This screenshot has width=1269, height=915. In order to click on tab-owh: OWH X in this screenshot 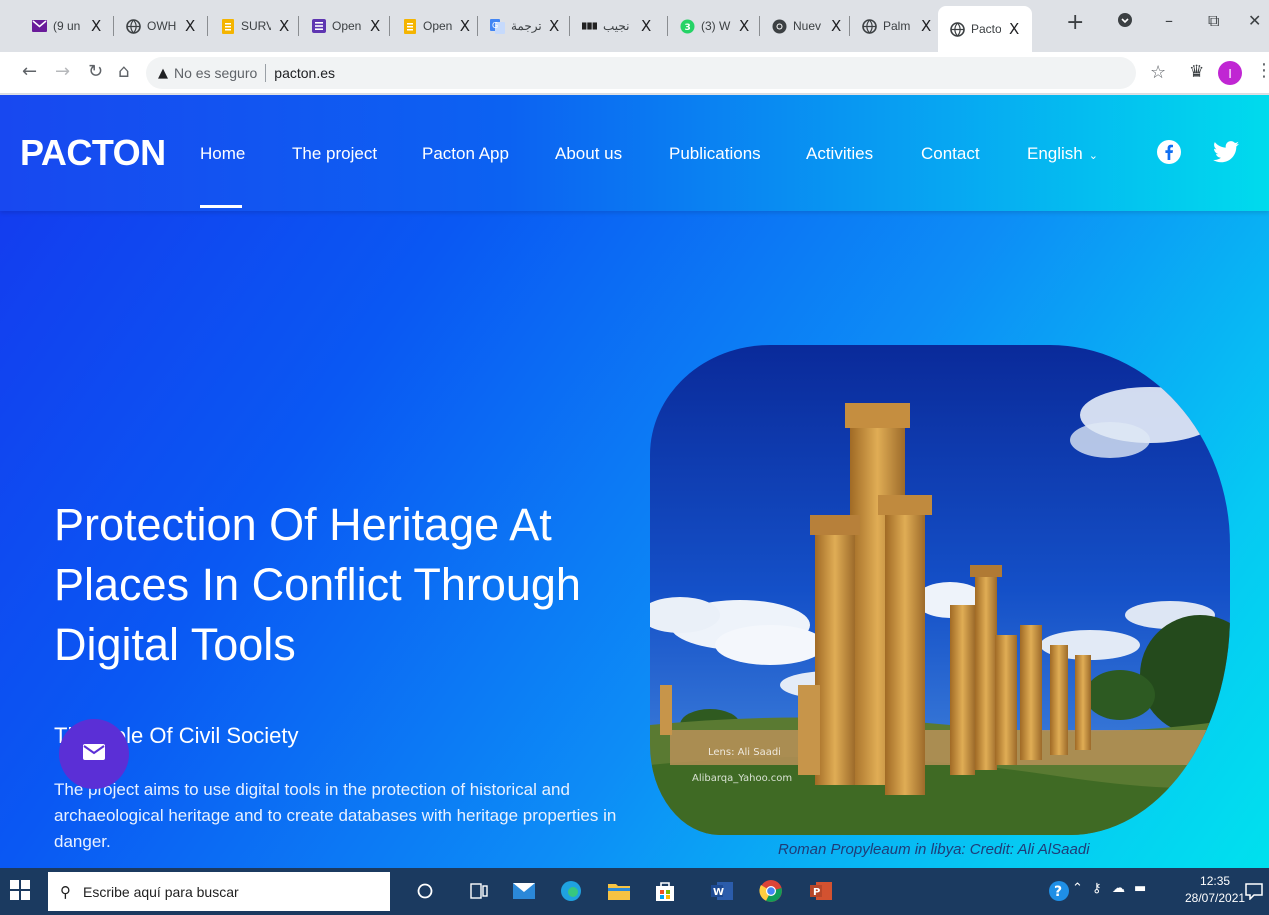, I will do `click(160, 26)`.